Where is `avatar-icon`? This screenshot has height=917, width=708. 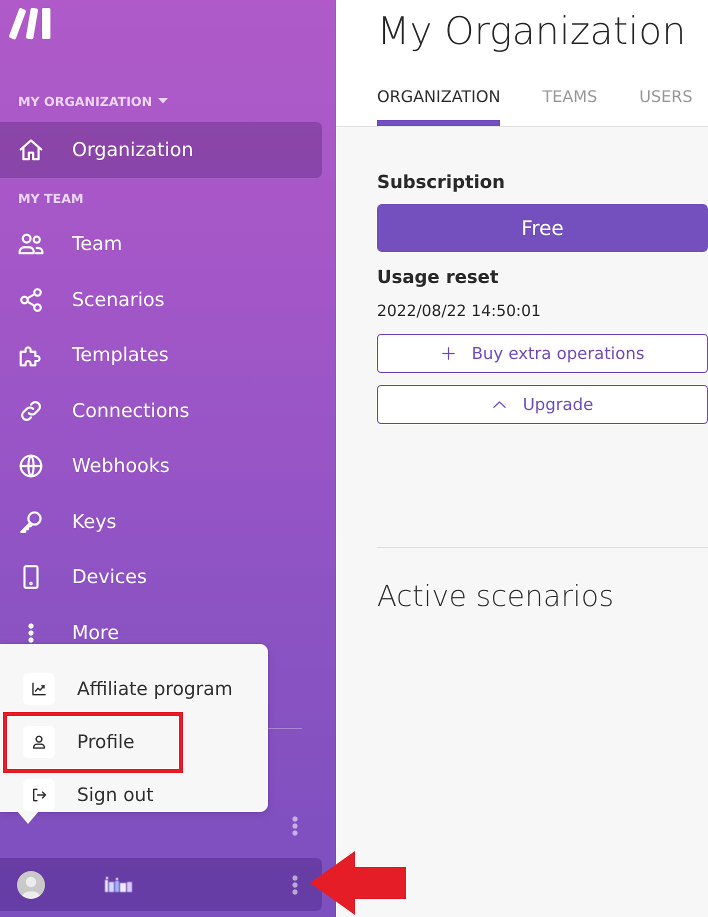
avatar-icon is located at coordinates (31, 884).